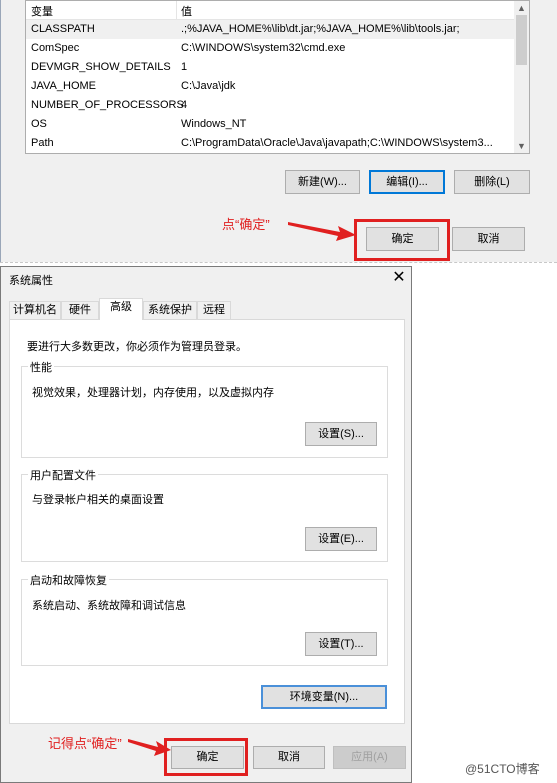 Image resolution: width=557 pixels, height=783 pixels. I want to click on variable-name: NUMBER_OF_PROCESSORS, so click(107, 105).